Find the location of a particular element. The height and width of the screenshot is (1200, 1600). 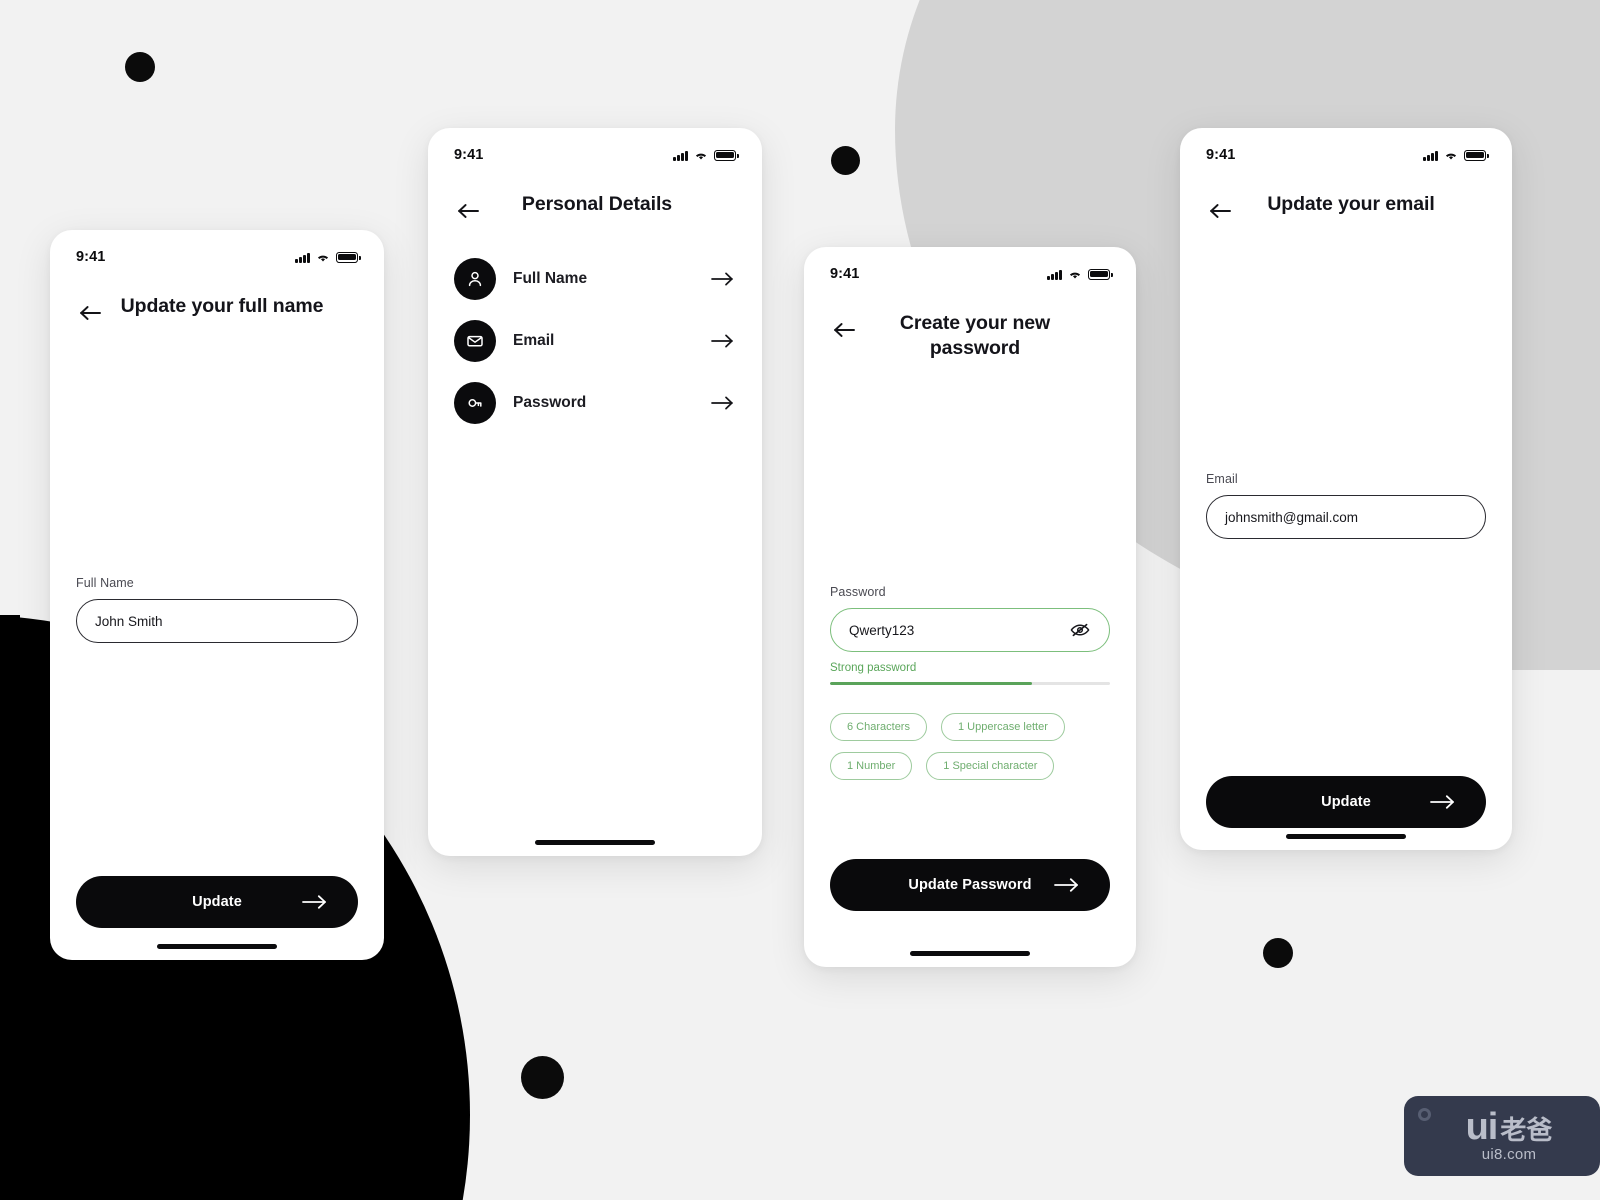

key-icon is located at coordinates (475, 403).